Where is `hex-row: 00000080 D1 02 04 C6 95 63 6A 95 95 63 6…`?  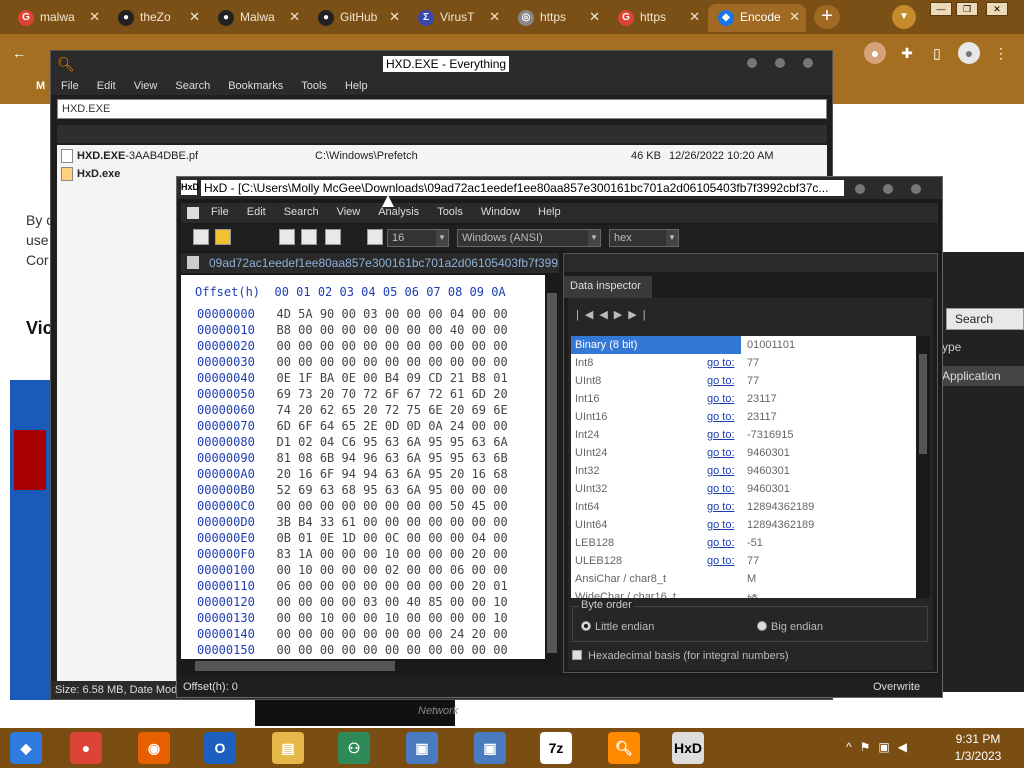 hex-row: 00000080 D1 02 04 C6 95 63 6A 95 95 63 6… is located at coordinates (352, 443).